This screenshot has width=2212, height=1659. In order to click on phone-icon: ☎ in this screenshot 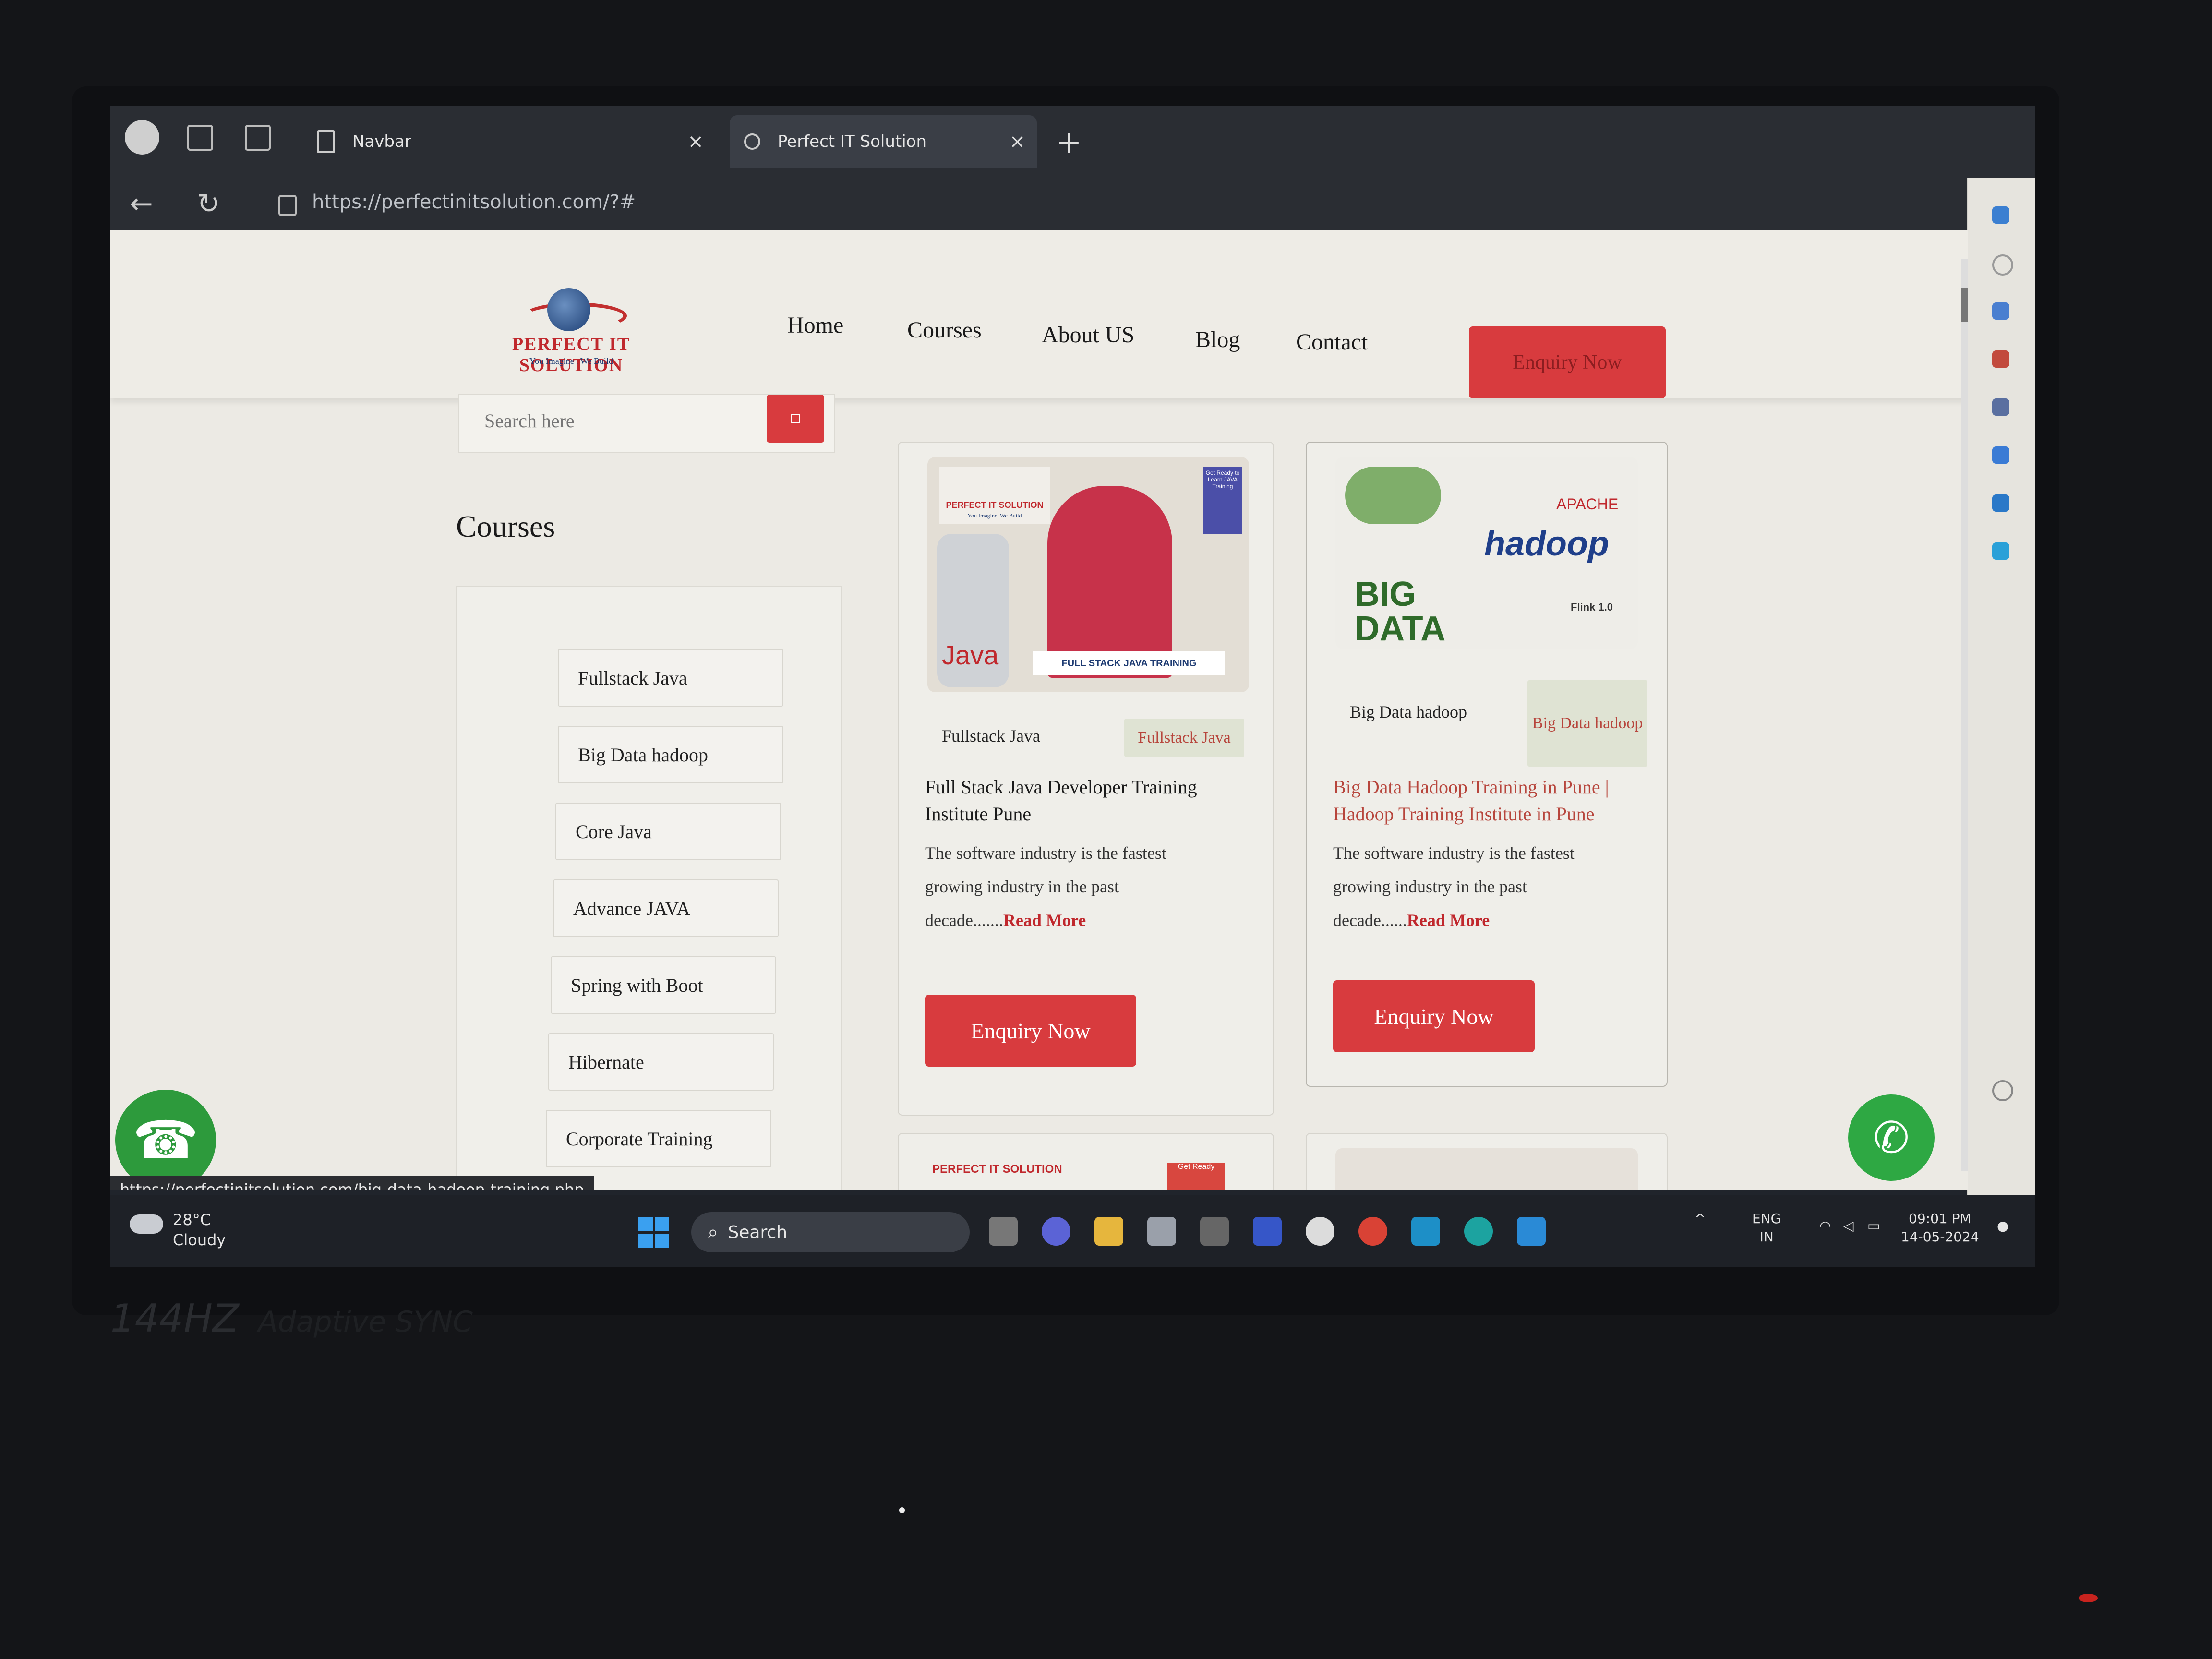, I will do `click(165, 1140)`.